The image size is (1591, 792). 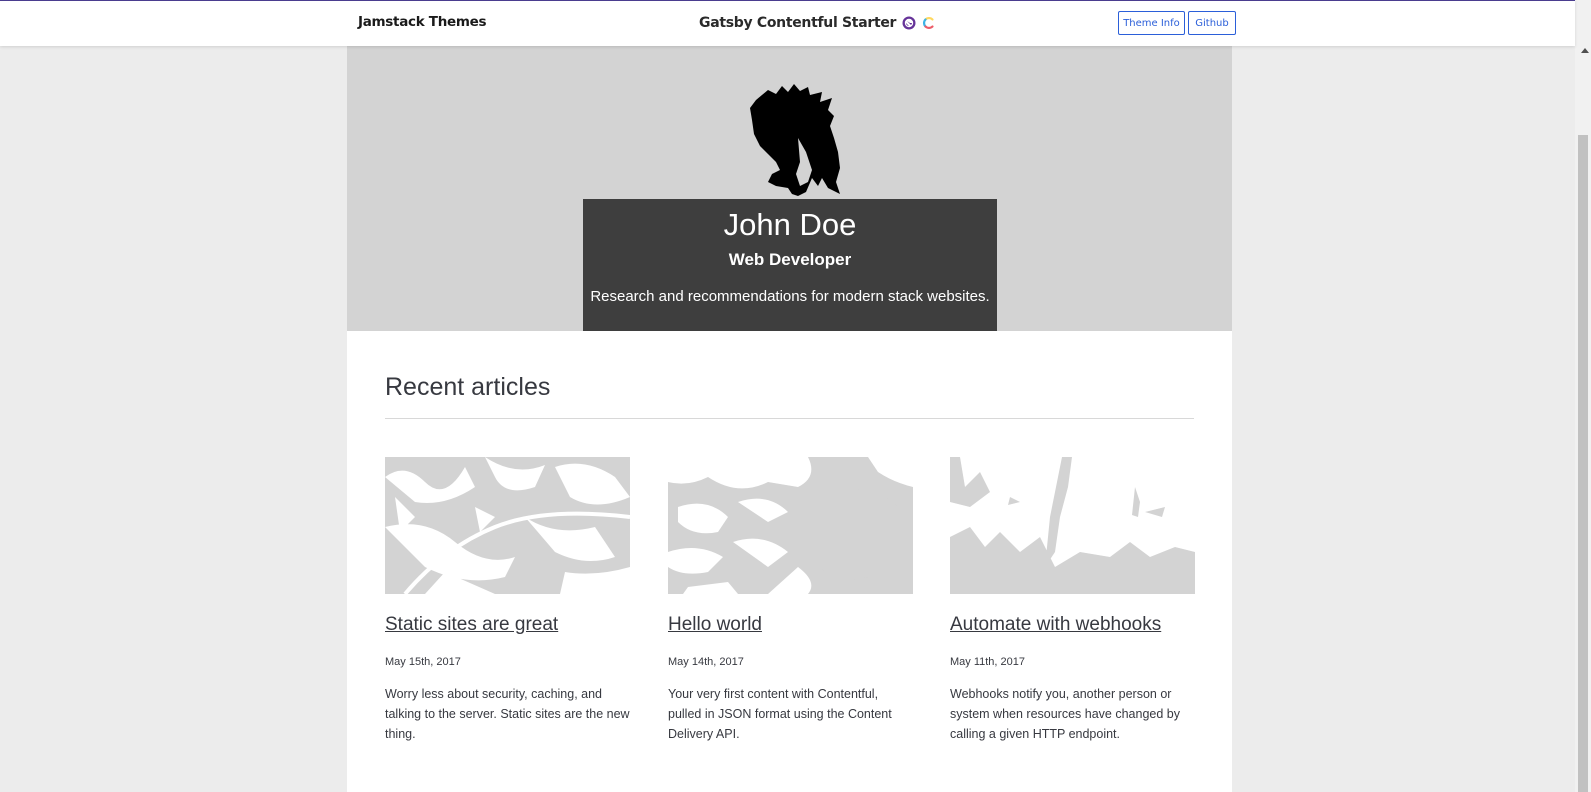 What do you see at coordinates (795, 140) in the screenshot?
I see `avatar` at bounding box center [795, 140].